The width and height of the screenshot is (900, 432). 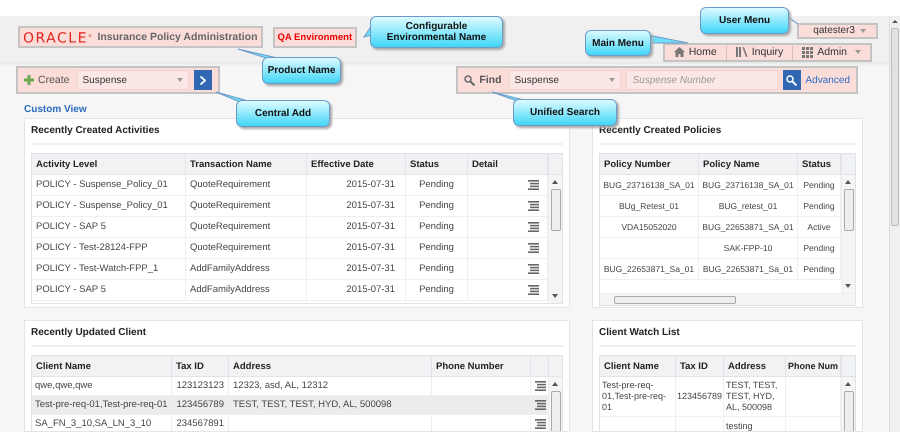 What do you see at coordinates (102, 386) in the screenshot?
I see `table-cell: qwe,qwe,qwe` at bounding box center [102, 386].